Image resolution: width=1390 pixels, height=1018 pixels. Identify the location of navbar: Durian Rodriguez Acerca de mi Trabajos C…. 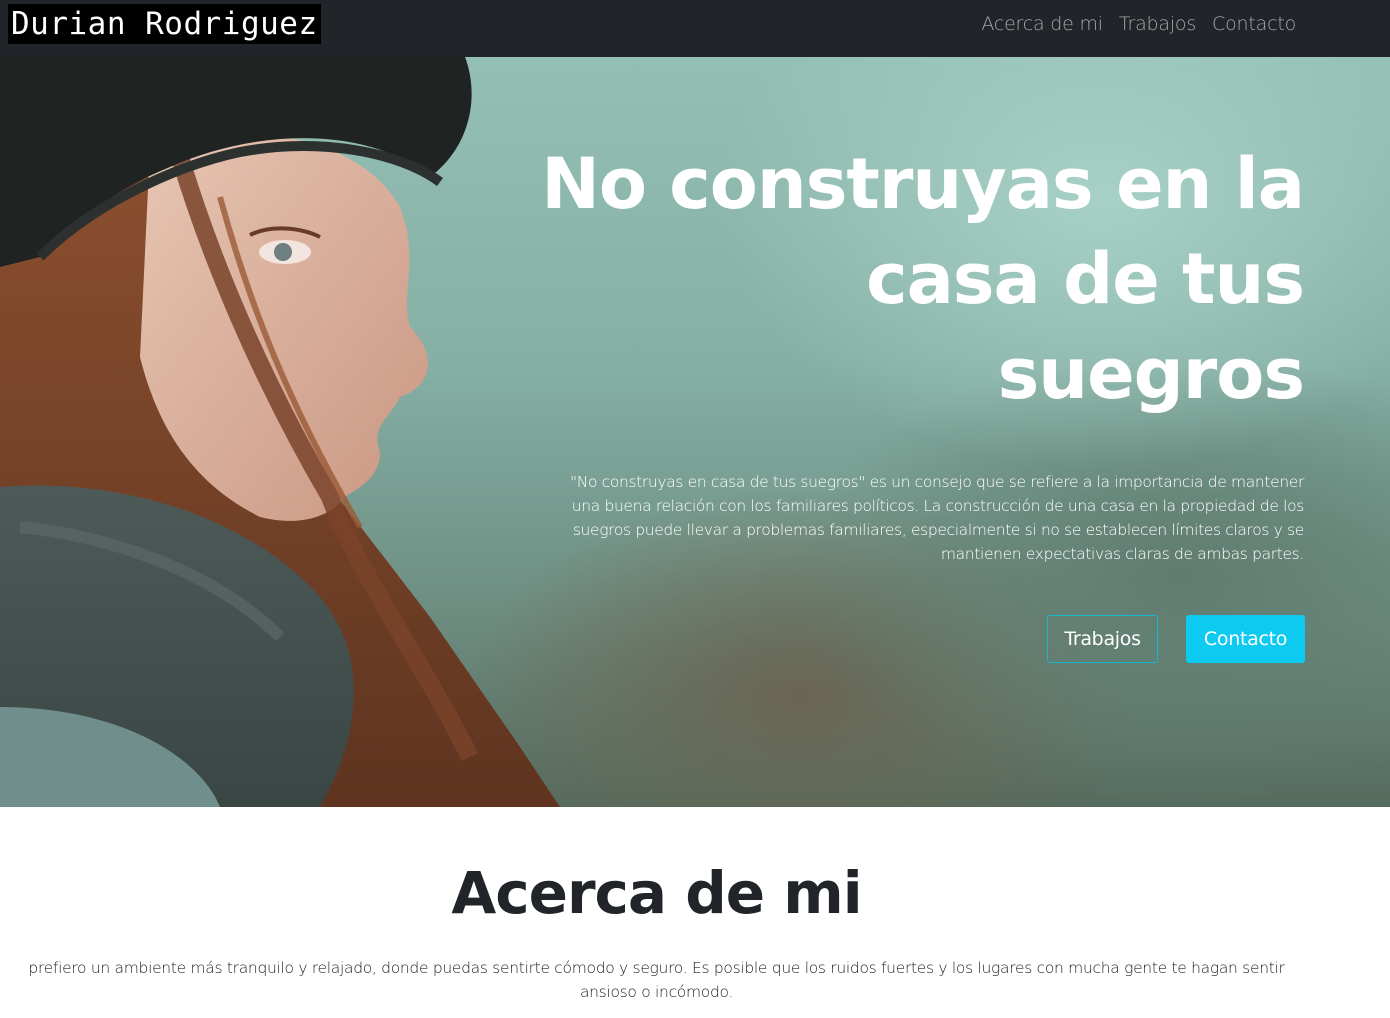
(695, 28).